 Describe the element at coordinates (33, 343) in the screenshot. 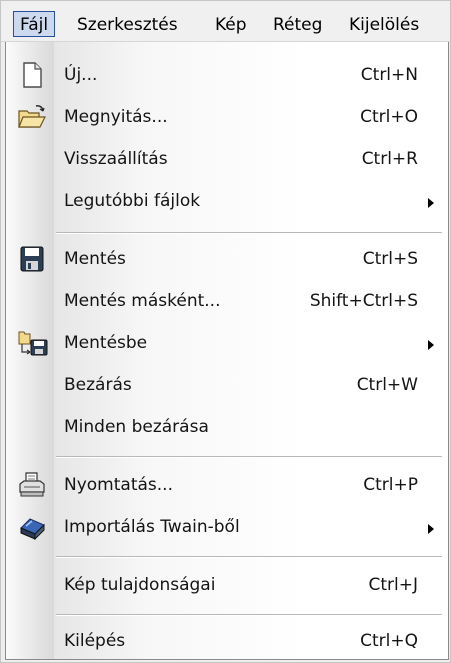

I see `save-to-icon` at that location.